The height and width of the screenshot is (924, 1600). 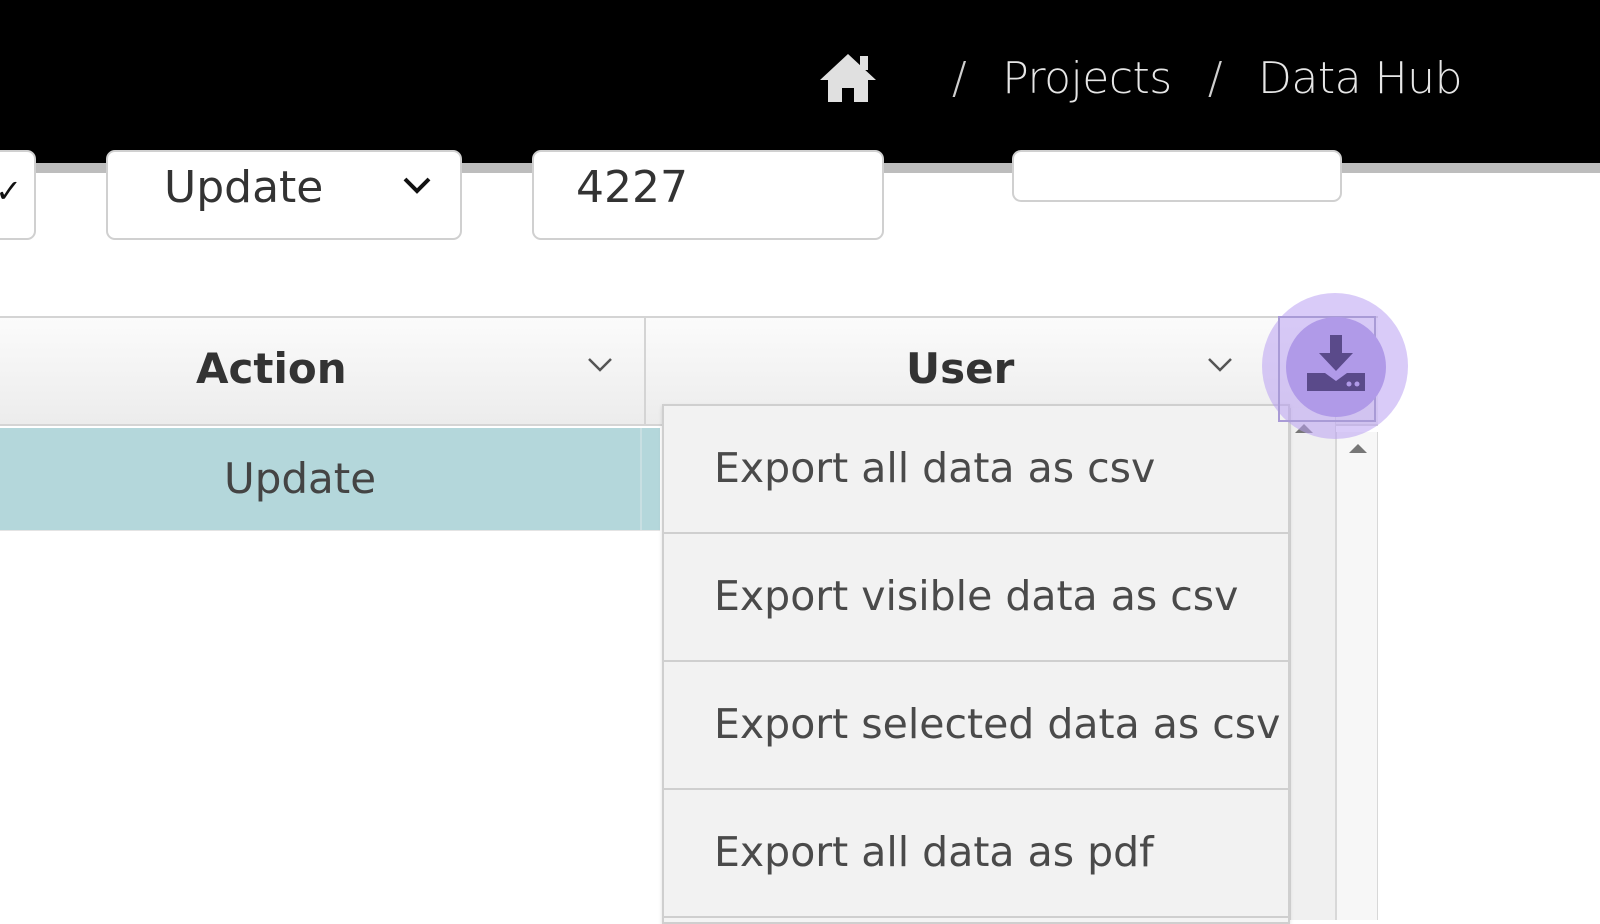 What do you see at coordinates (632, 187) in the screenshot?
I see `id-filter-value: 4227` at bounding box center [632, 187].